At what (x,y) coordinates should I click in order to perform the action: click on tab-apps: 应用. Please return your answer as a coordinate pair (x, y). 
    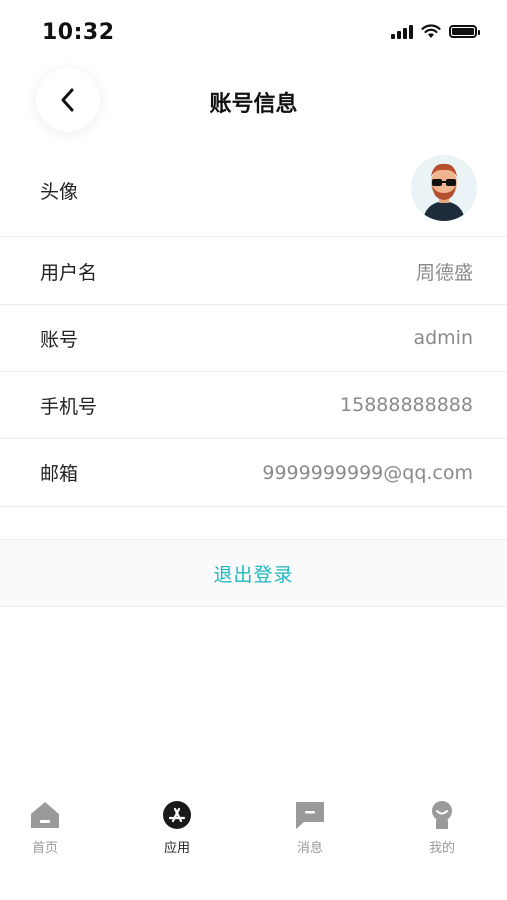
    Looking at the image, I should click on (177, 828).